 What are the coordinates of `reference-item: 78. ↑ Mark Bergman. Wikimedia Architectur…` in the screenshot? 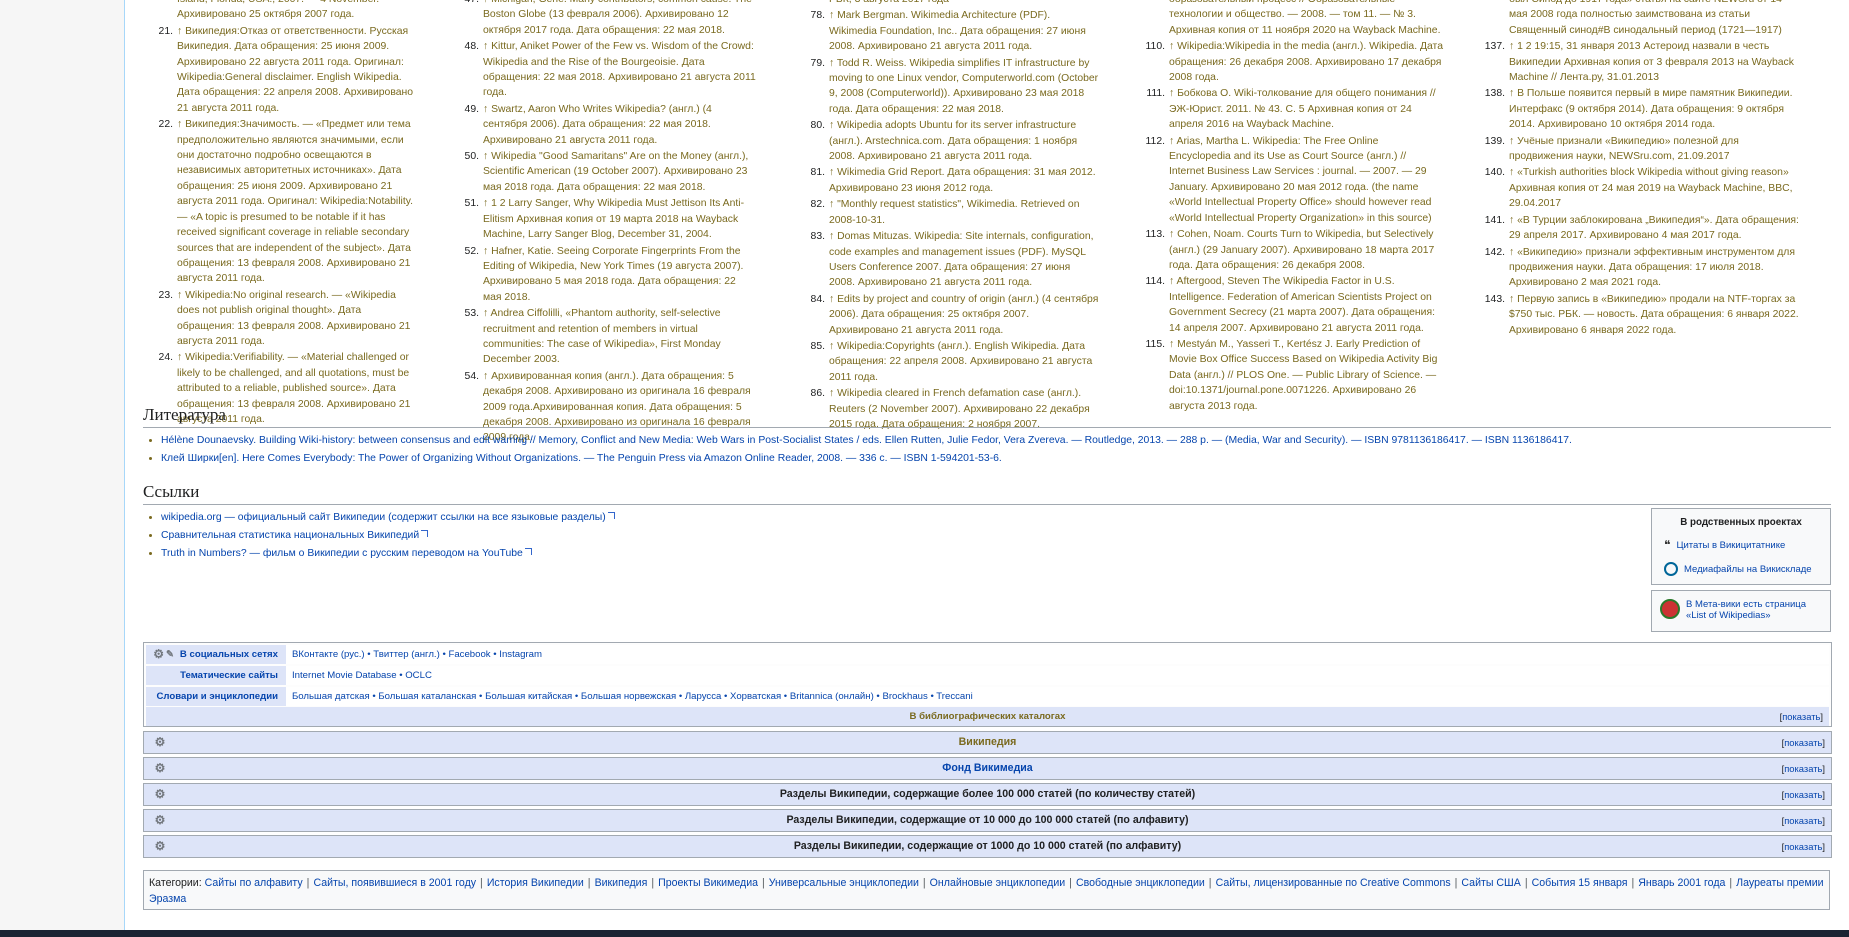 It's located at (951, 31).